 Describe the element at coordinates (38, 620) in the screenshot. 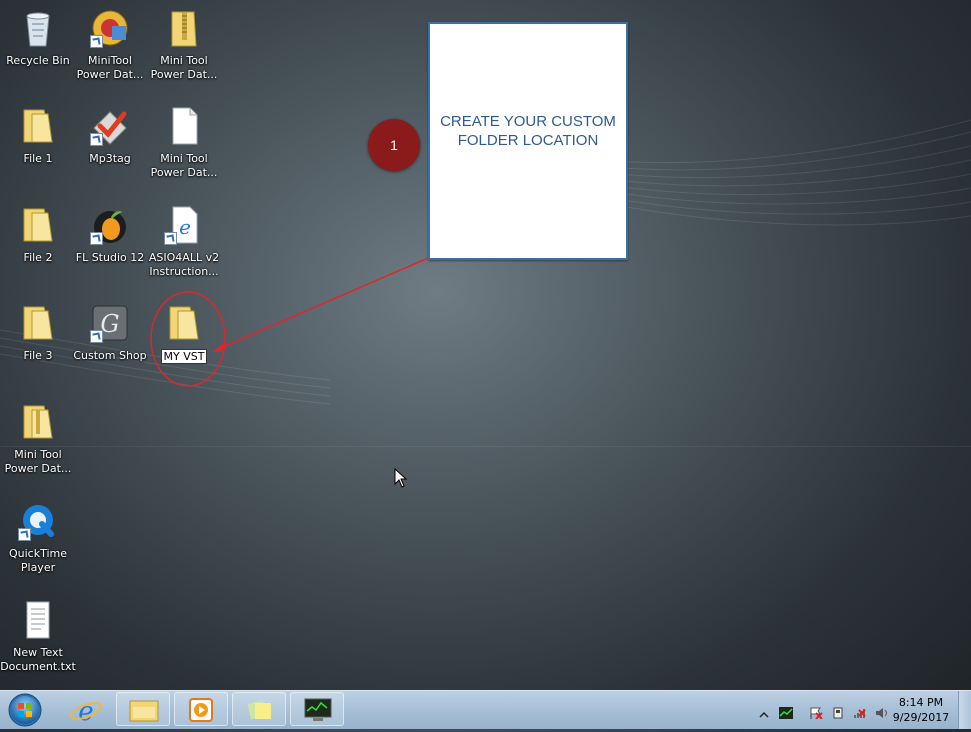

I see `text-document-icon` at that location.